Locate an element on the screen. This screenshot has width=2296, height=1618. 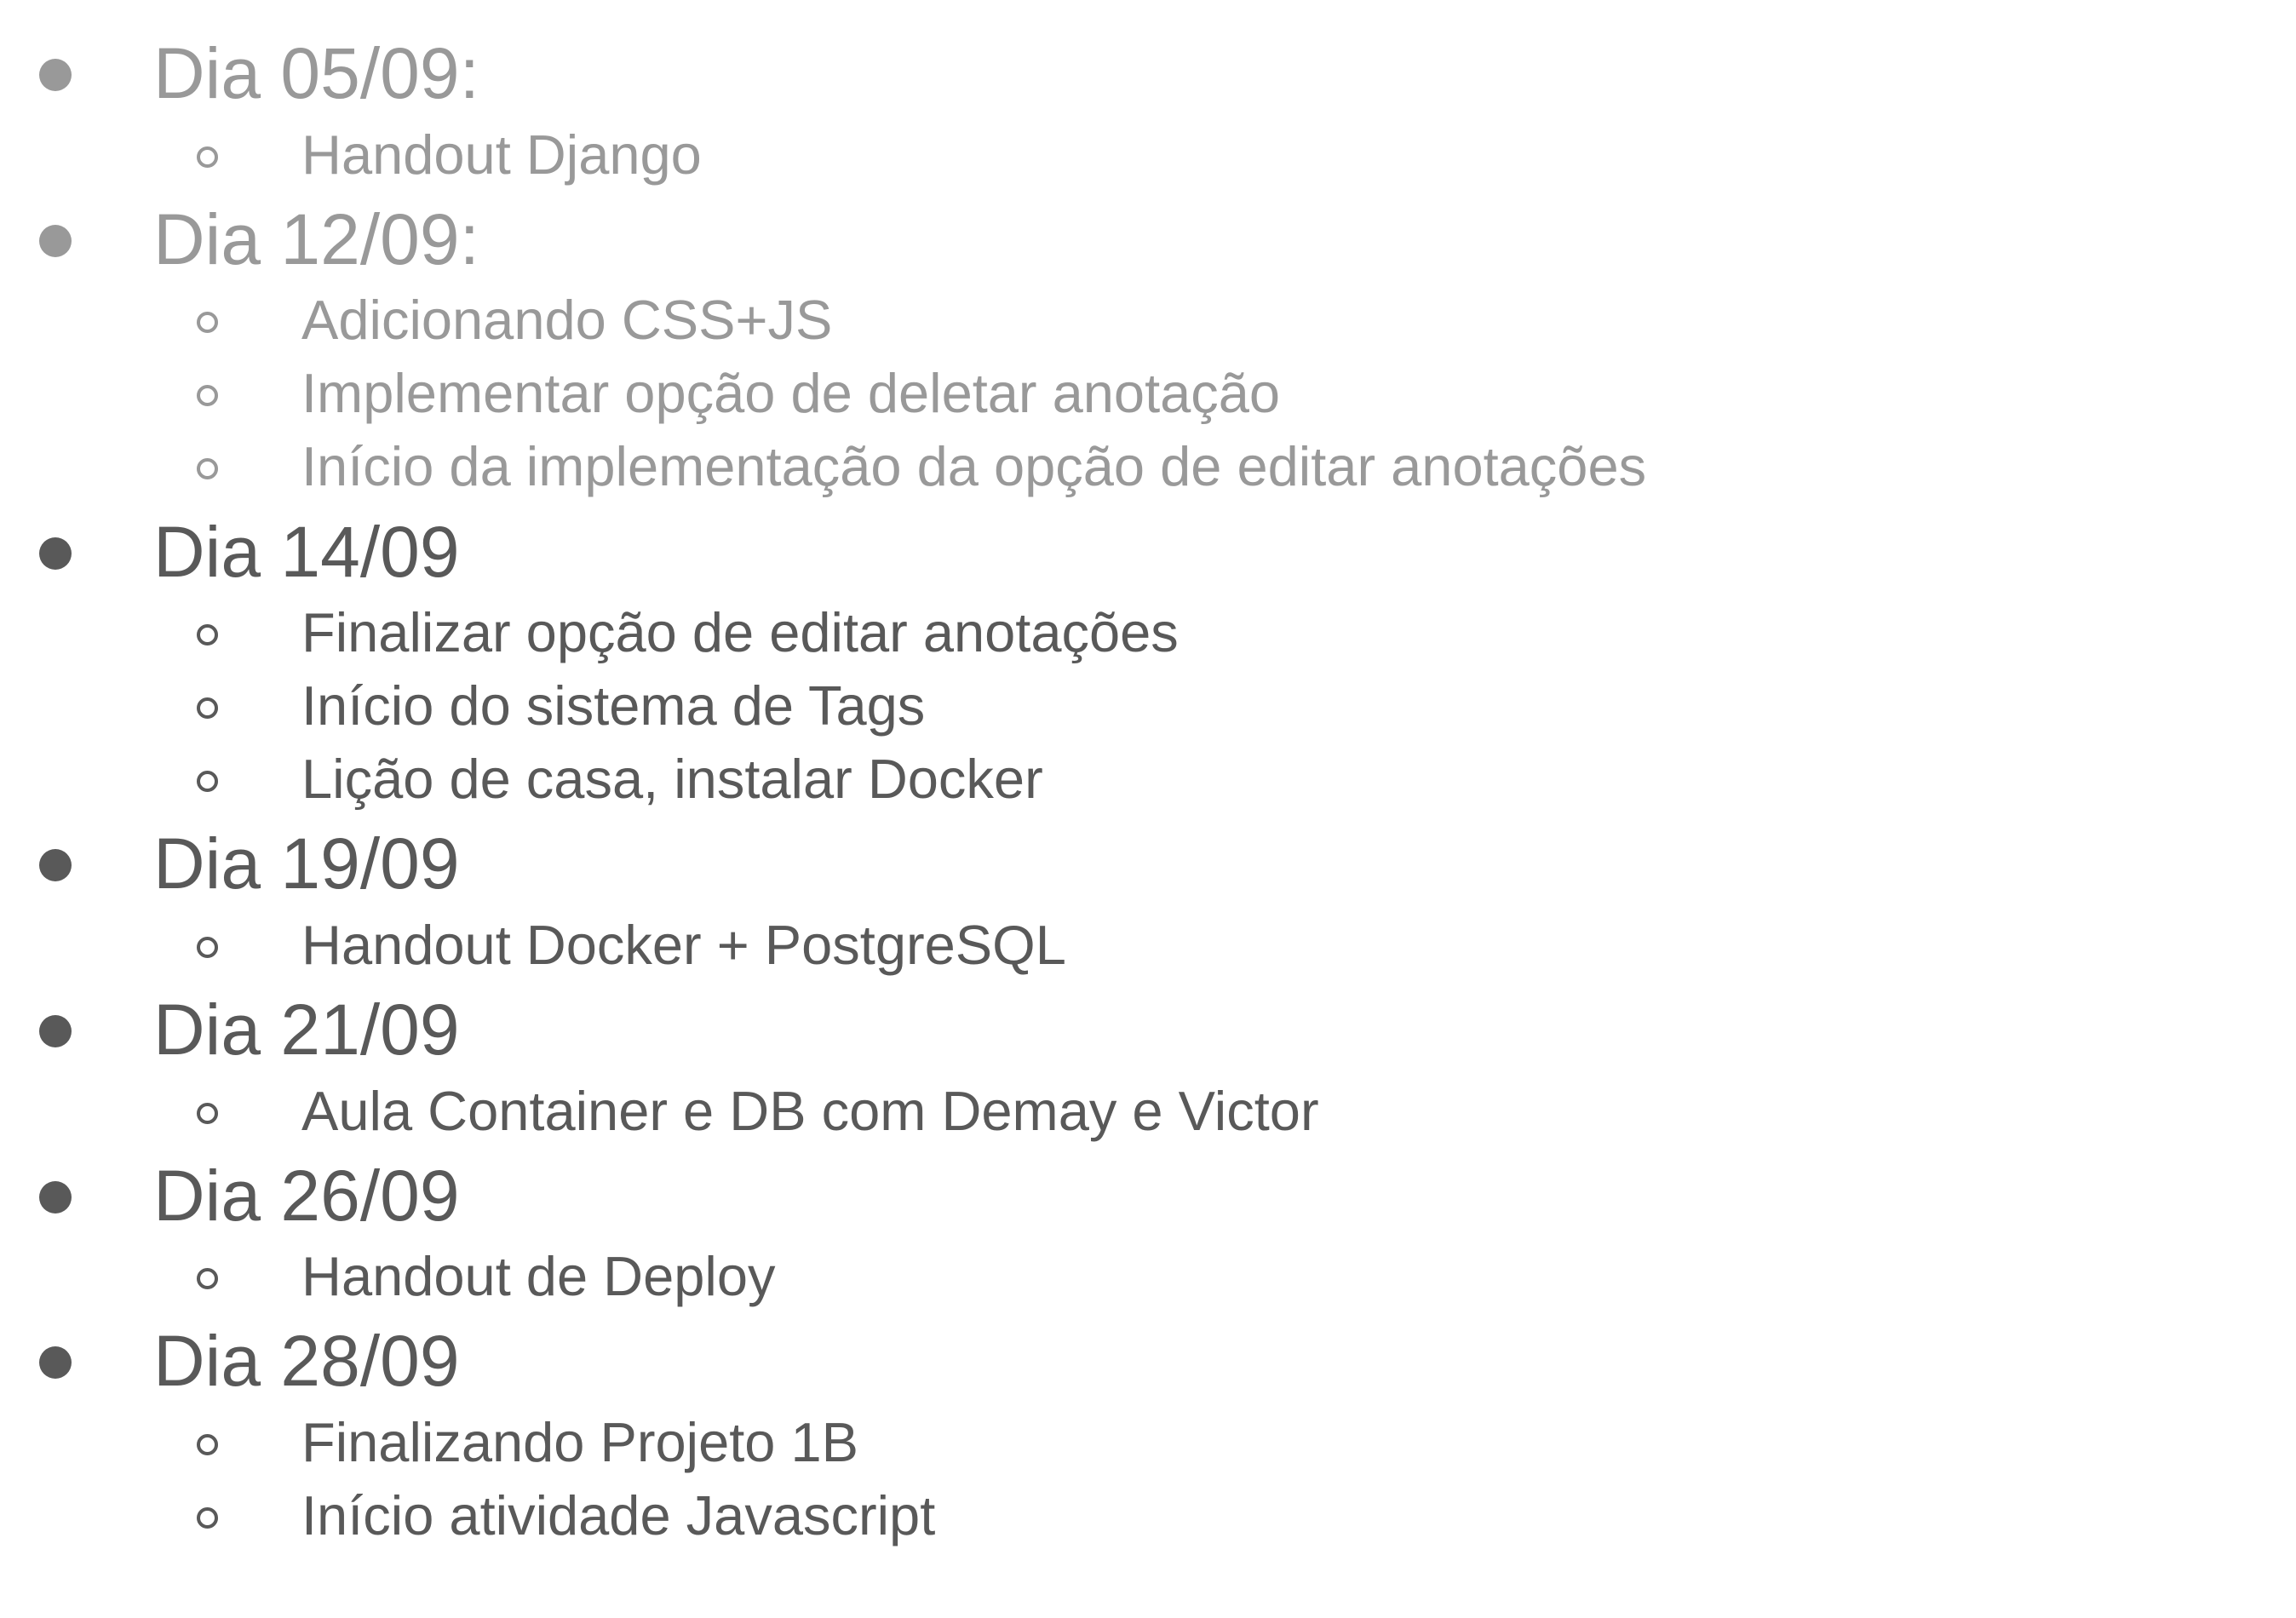
day-title: Dia 19/09 is located at coordinates (306, 863).